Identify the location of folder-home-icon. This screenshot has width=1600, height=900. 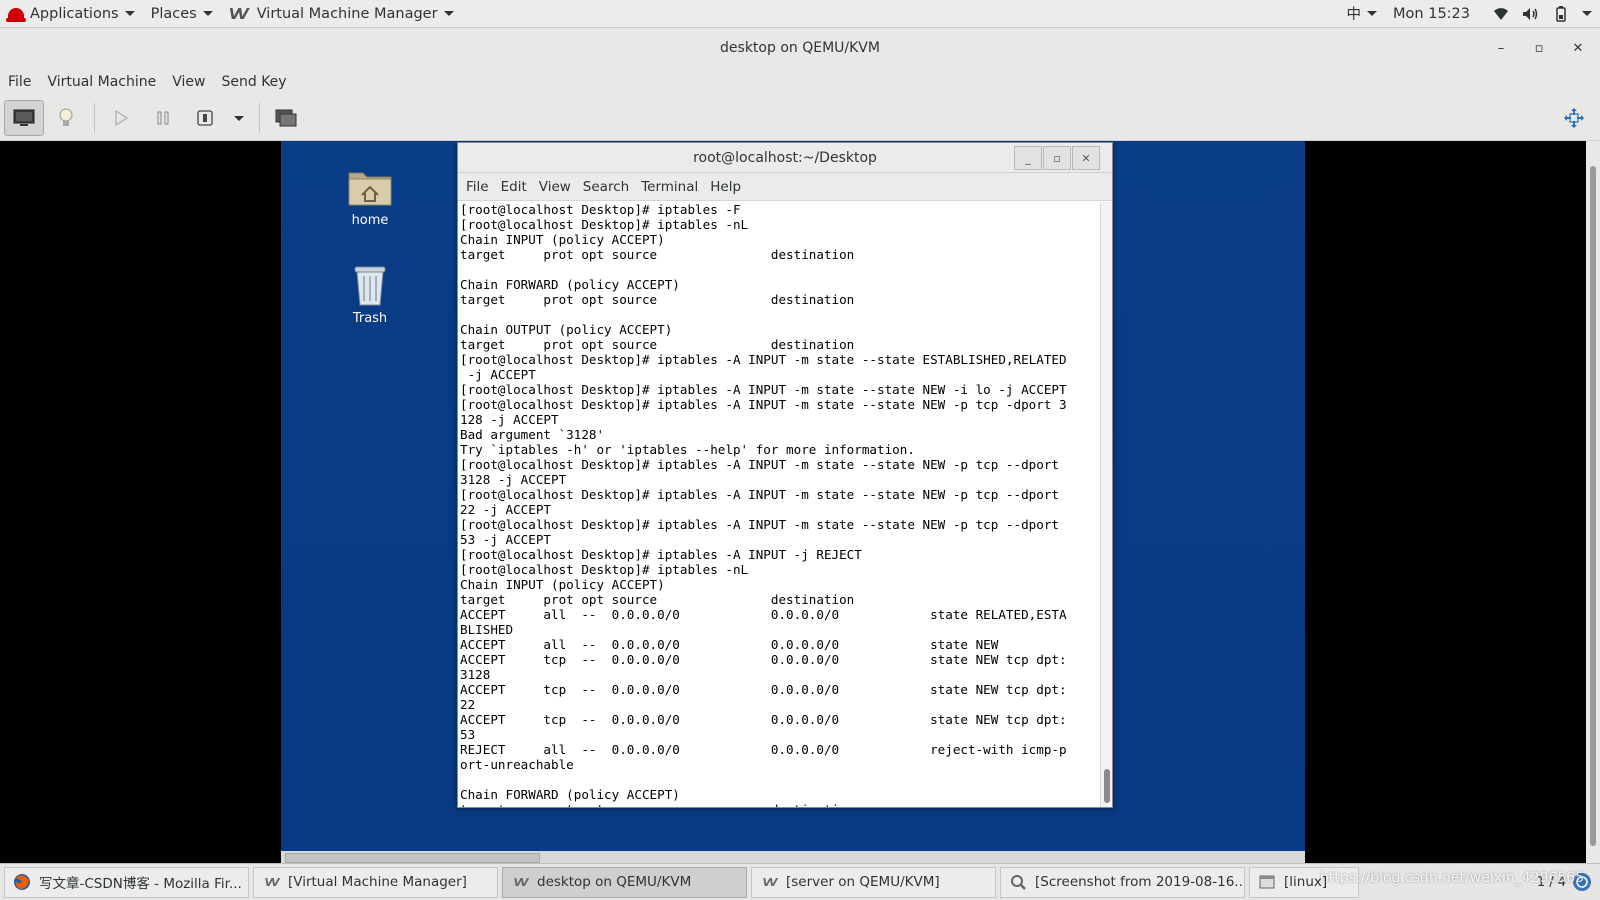
(370, 186).